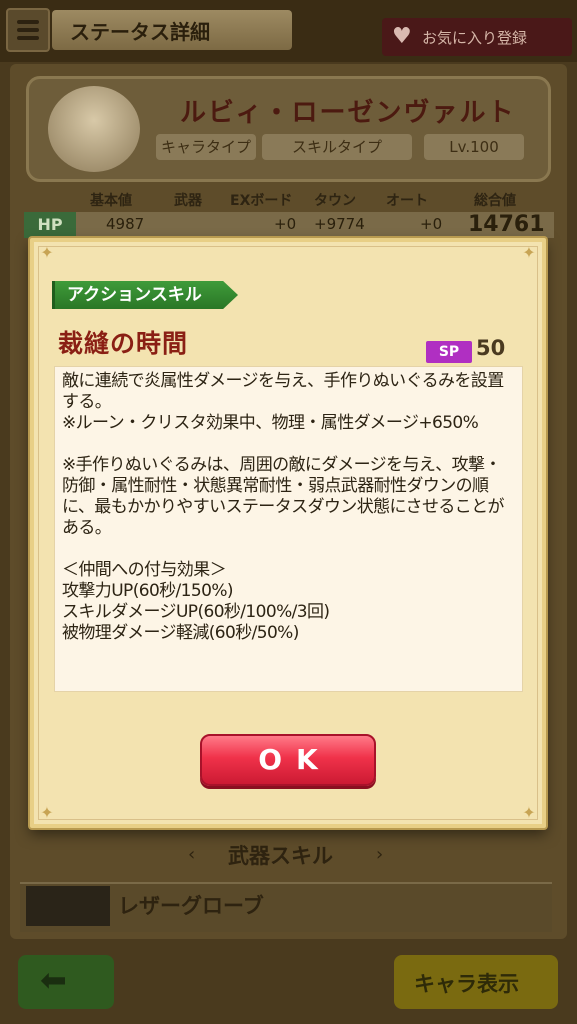 Image resolution: width=577 pixels, height=1024 pixels. Describe the element at coordinates (111, 201) in the screenshot. I see `stat-header-base: 基本値` at that location.